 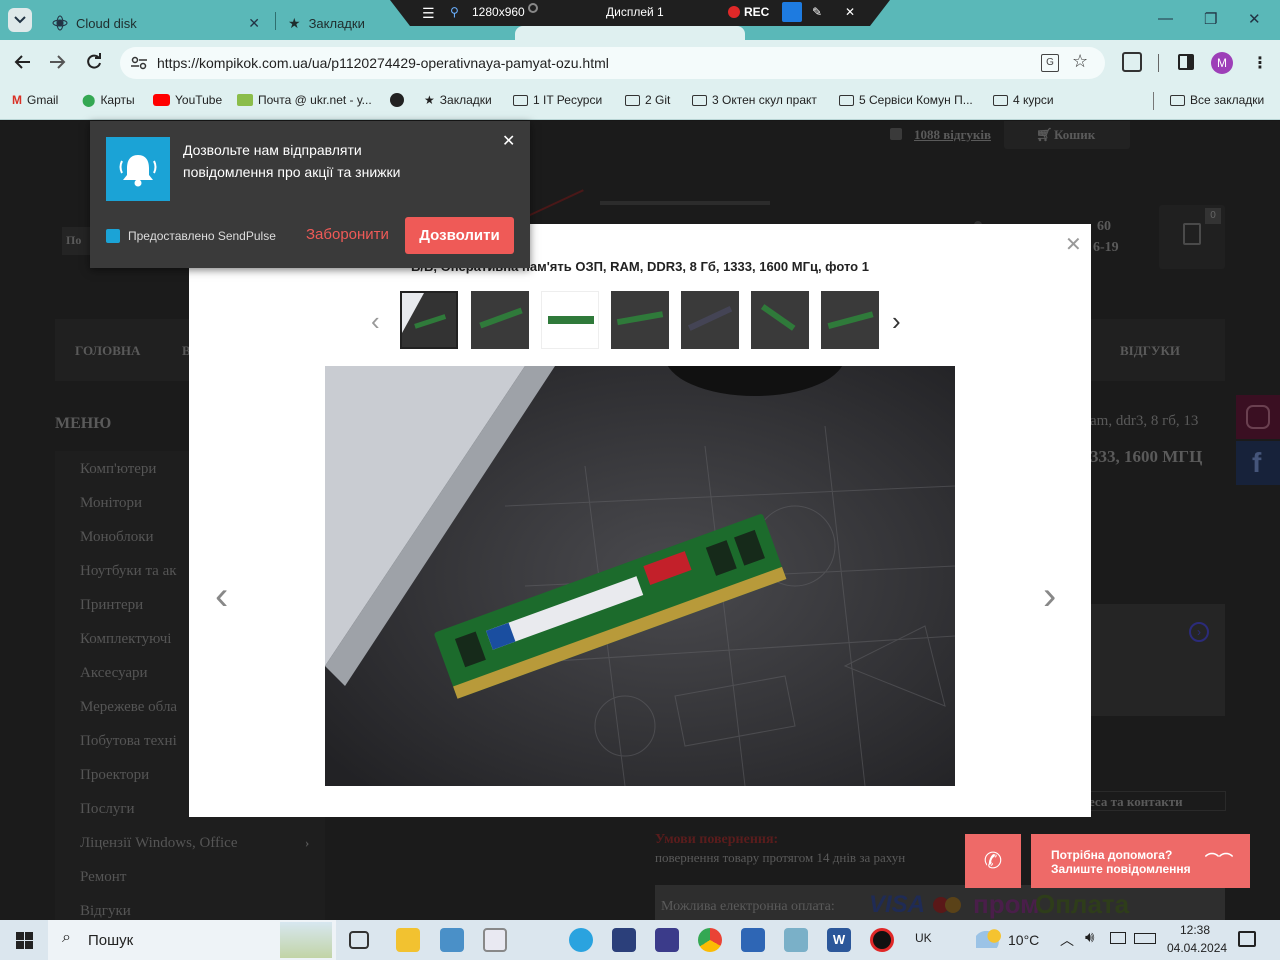 What do you see at coordinates (221, 596) in the screenshot?
I see `photo-prev-icon: ‹` at bounding box center [221, 596].